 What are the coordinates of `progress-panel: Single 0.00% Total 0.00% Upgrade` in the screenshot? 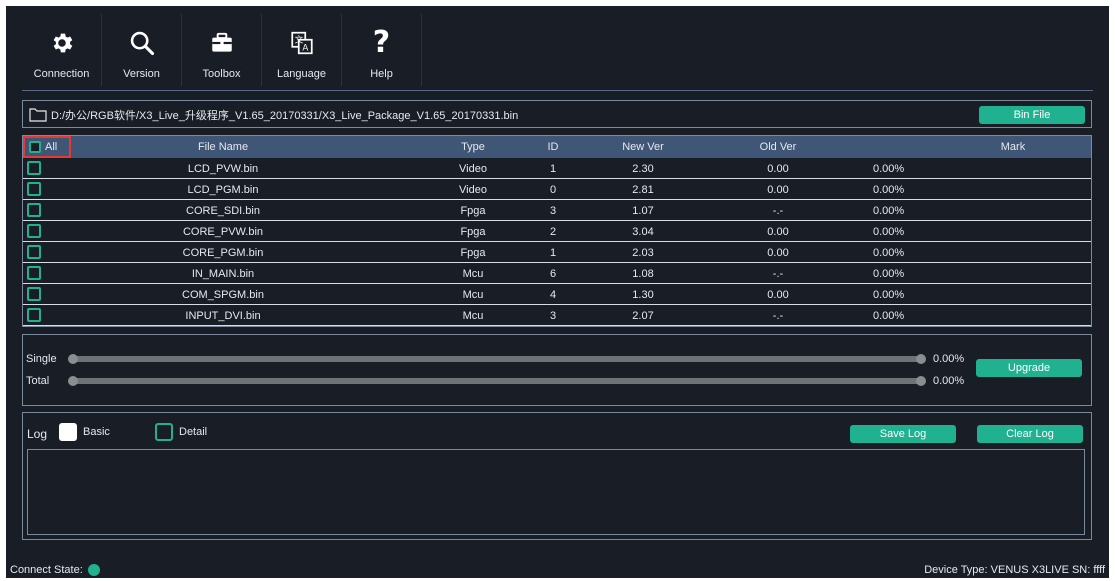 It's located at (557, 370).